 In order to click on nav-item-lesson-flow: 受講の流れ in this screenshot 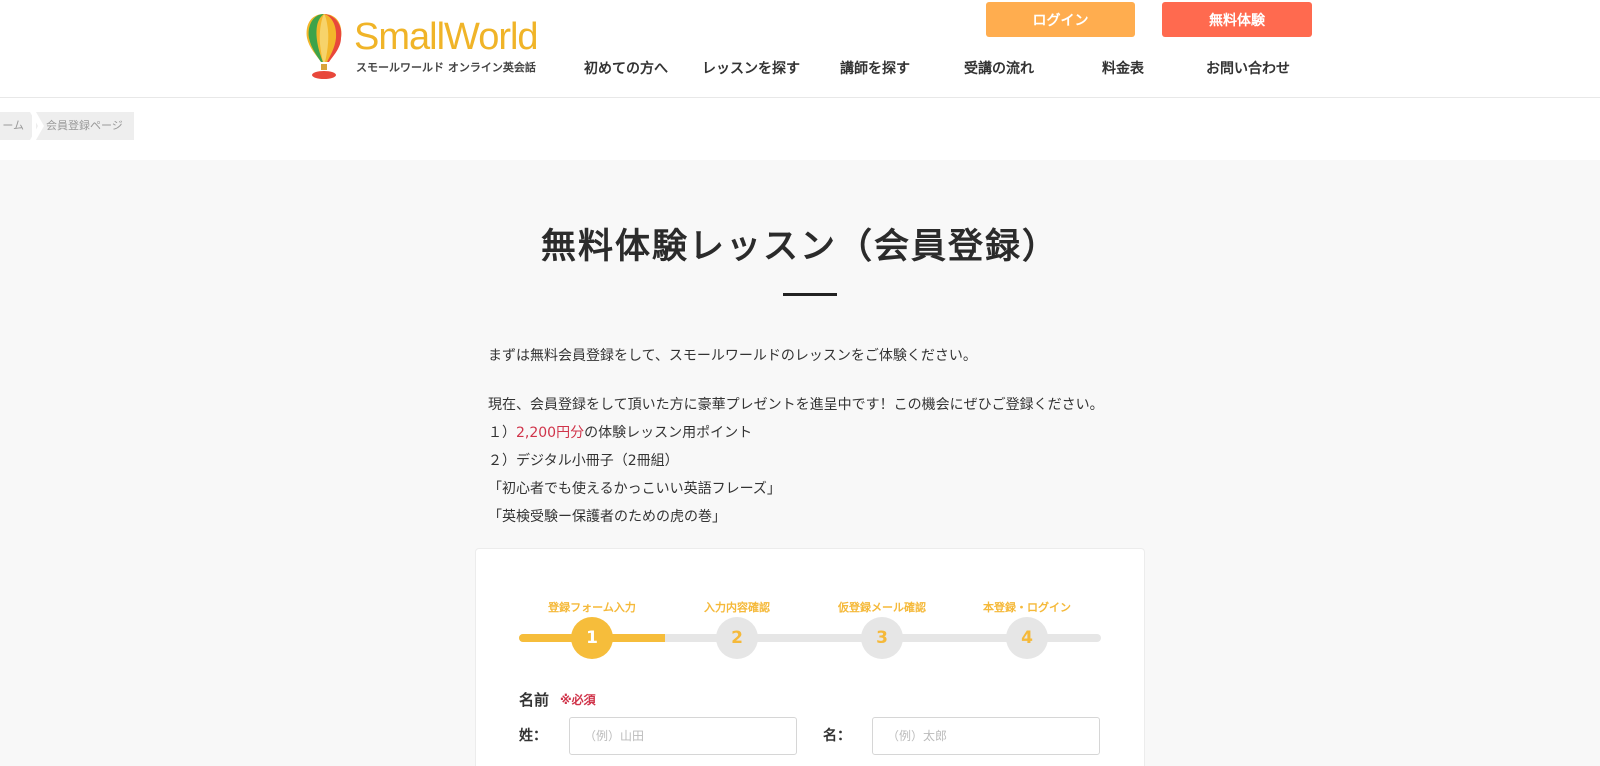, I will do `click(999, 68)`.